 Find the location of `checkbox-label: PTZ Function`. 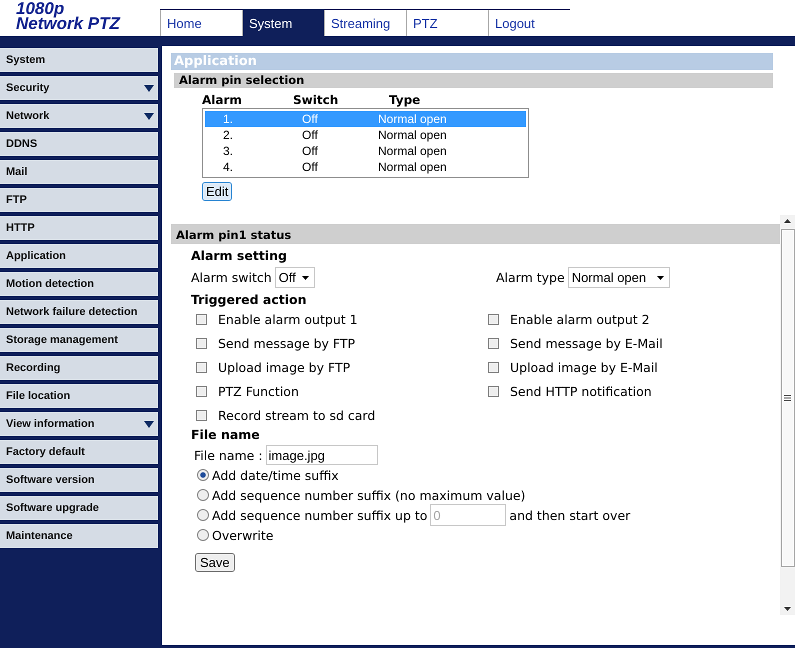

checkbox-label: PTZ Function is located at coordinates (258, 391).